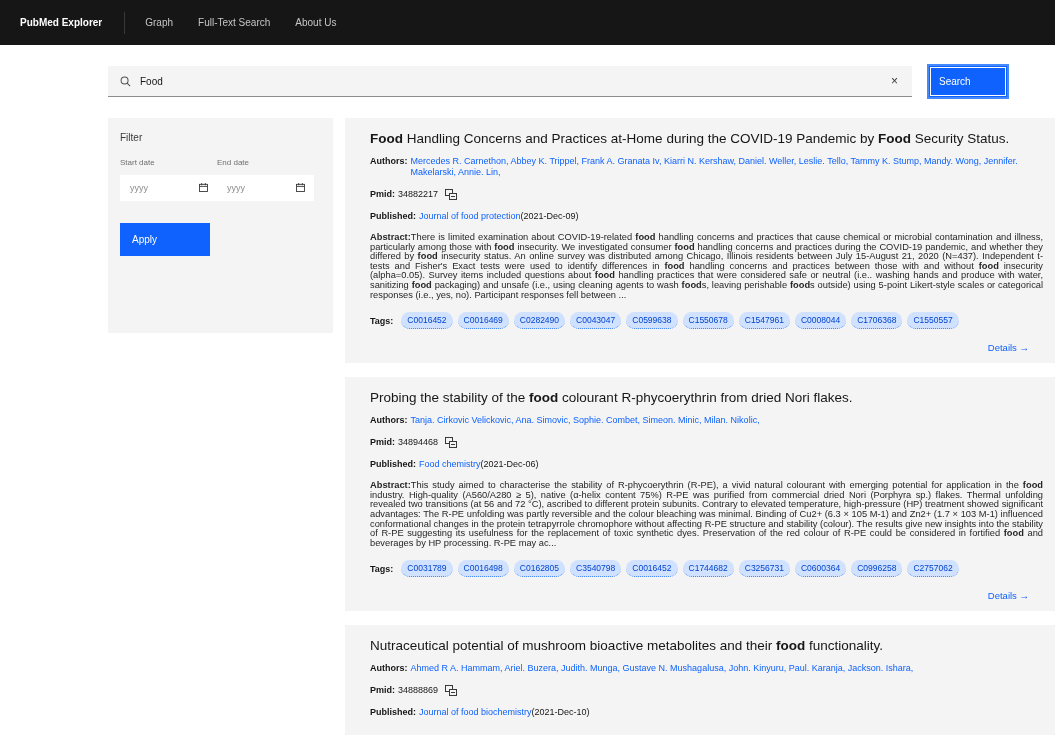 The image size is (1055, 735). I want to click on search-icon, so click(125, 81).